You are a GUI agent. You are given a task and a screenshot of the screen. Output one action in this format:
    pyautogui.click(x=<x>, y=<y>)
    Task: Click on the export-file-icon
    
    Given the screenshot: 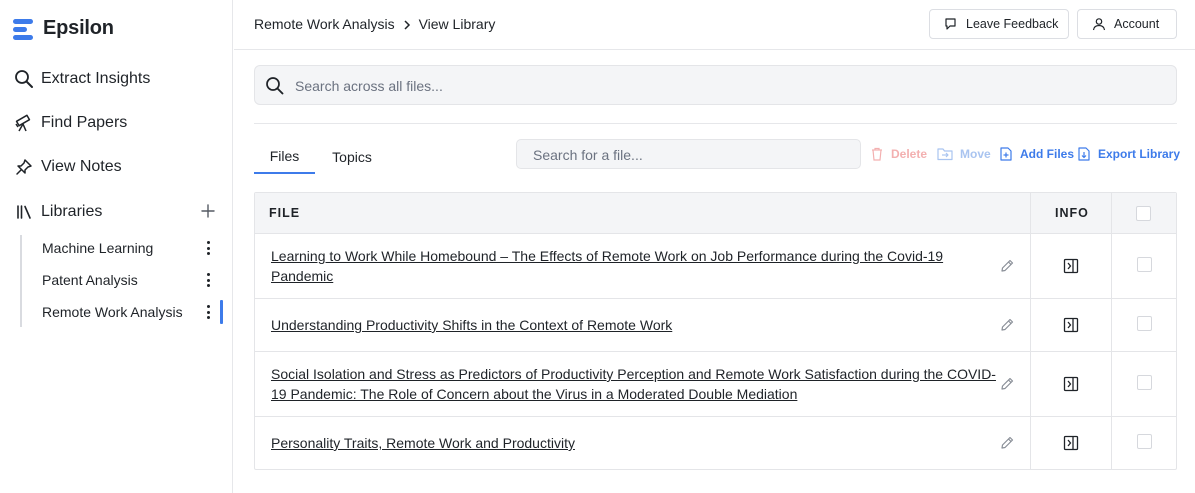 What is the action you would take?
    pyautogui.click(x=1084, y=154)
    